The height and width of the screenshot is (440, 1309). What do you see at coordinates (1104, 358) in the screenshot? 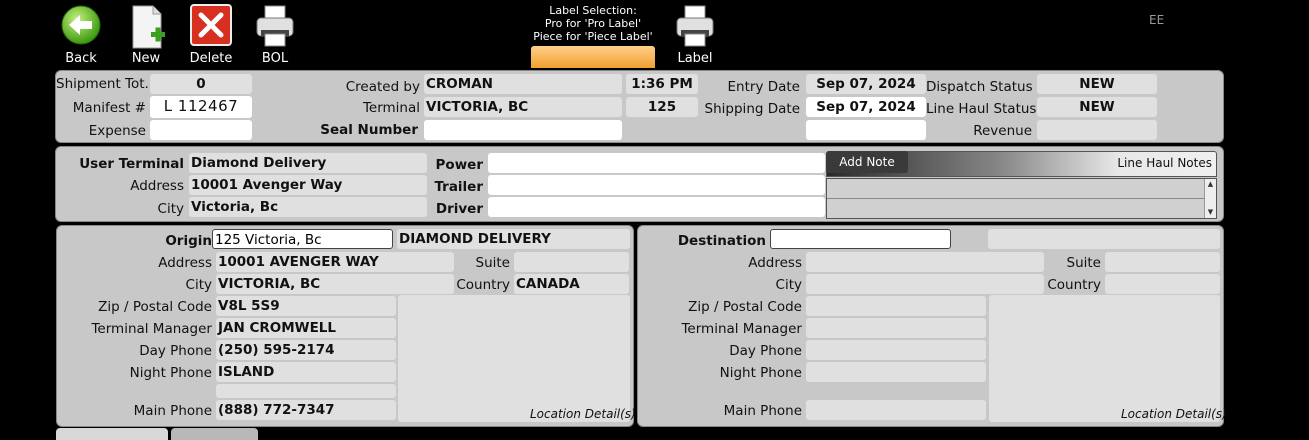
I see `destination-location-detail-box` at bounding box center [1104, 358].